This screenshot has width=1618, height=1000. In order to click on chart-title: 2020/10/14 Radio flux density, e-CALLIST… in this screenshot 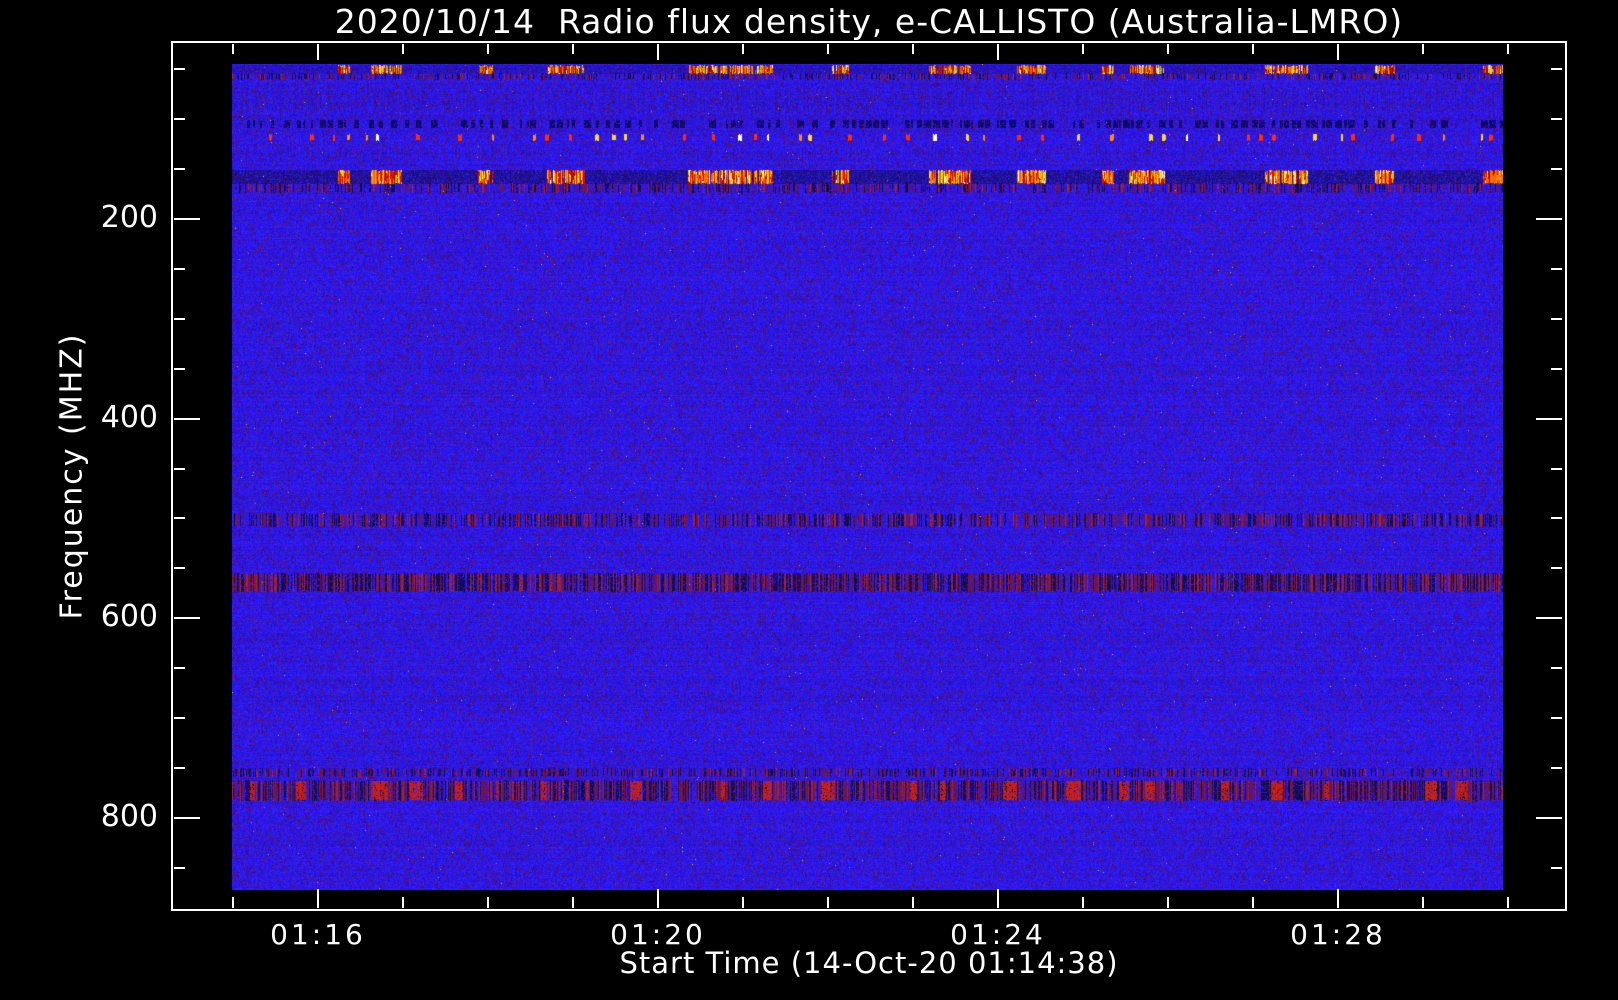, I will do `click(869, 21)`.